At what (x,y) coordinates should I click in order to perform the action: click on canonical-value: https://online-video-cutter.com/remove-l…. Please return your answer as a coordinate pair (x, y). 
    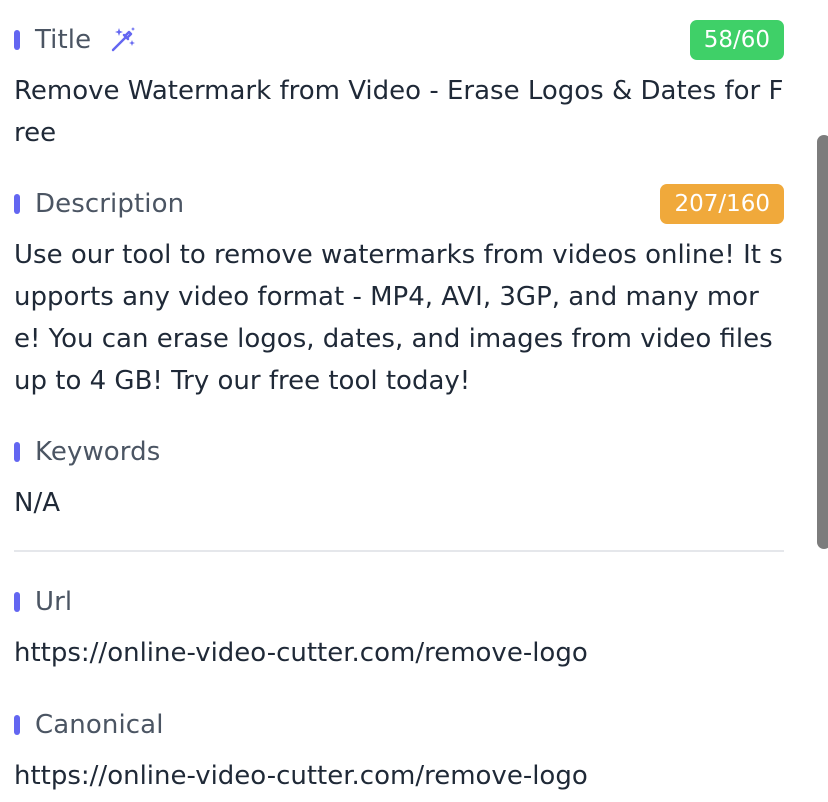
    Looking at the image, I should click on (399, 776).